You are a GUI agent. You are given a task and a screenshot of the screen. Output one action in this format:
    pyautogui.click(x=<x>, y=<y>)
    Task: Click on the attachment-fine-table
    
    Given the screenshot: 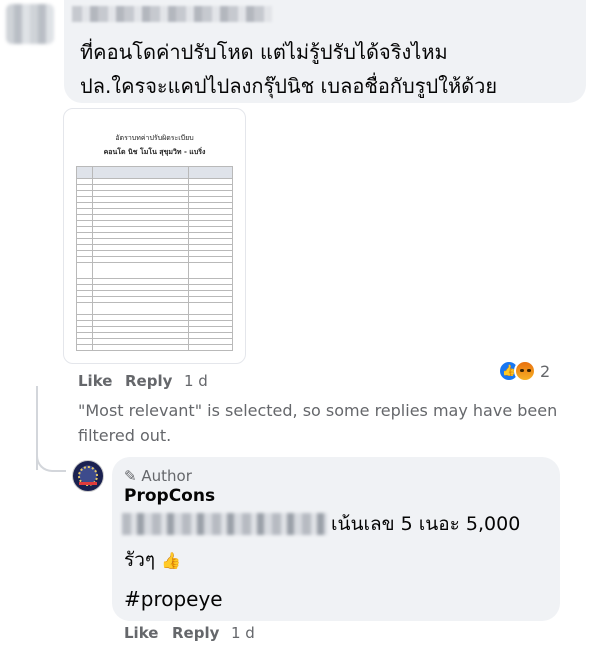 What is the action you would take?
    pyautogui.click(x=154, y=258)
    